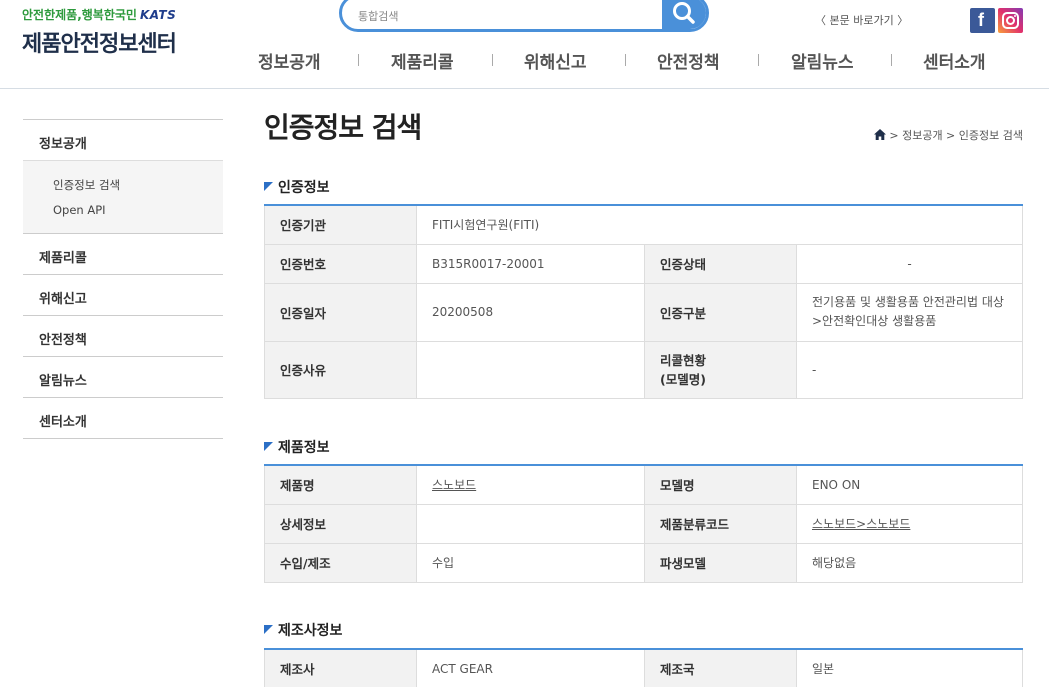 The height and width of the screenshot is (687, 1049). What do you see at coordinates (982, 20) in the screenshot?
I see `facebook-icon: f` at bounding box center [982, 20].